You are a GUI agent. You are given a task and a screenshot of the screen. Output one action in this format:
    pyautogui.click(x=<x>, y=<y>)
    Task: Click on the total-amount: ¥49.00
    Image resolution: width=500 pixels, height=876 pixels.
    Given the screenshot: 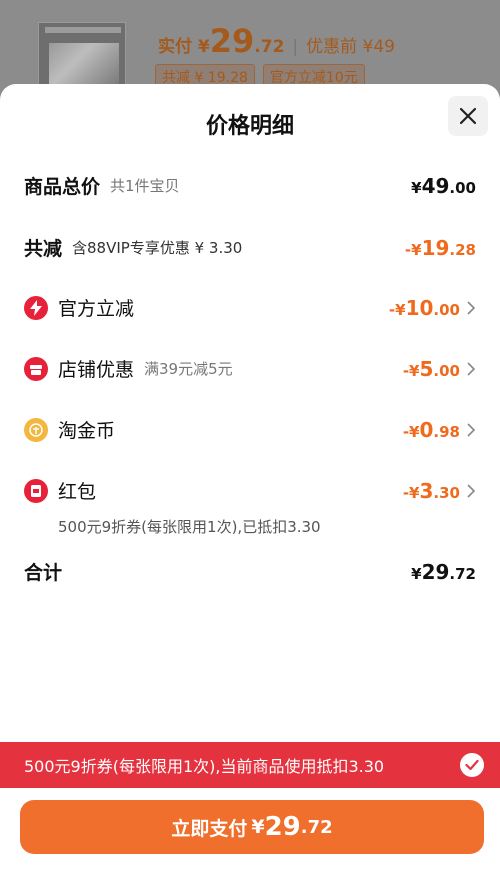 What is the action you would take?
    pyautogui.click(x=443, y=185)
    